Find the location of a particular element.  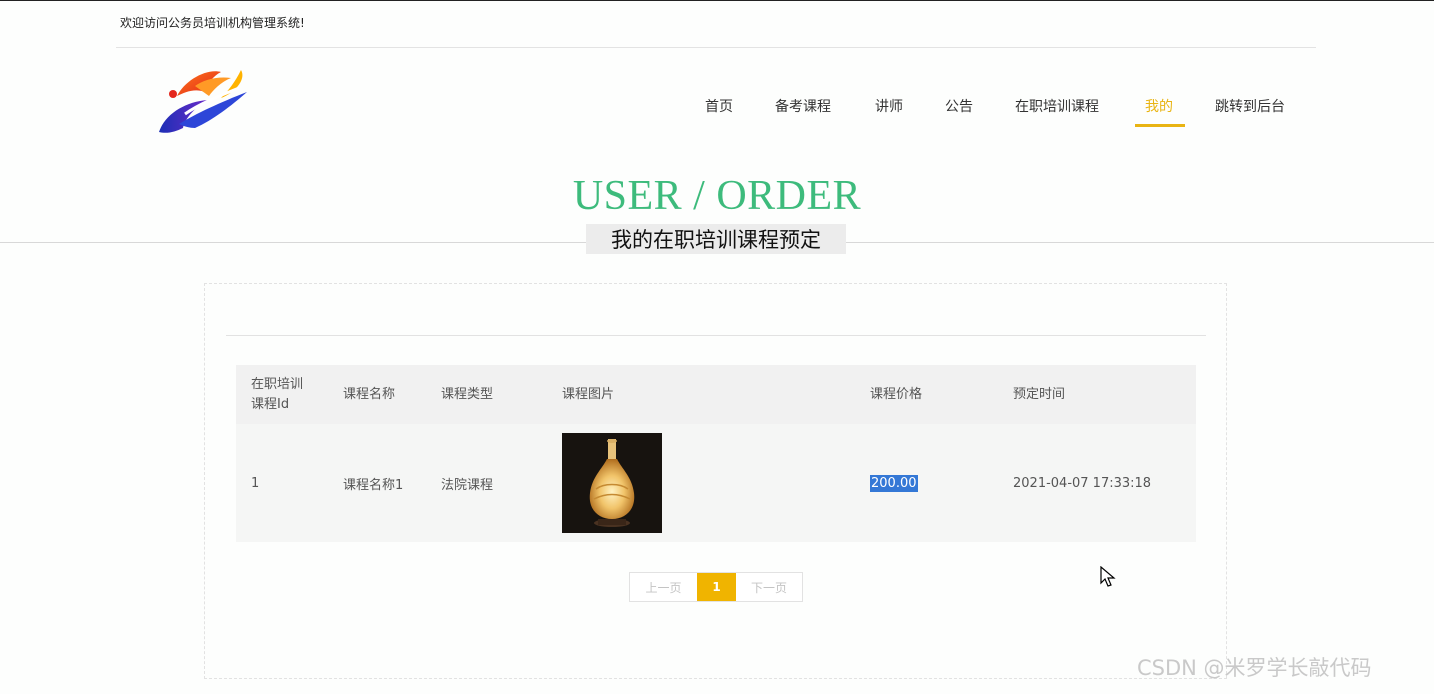

nav-item-announcements: 公告 is located at coordinates (959, 111).